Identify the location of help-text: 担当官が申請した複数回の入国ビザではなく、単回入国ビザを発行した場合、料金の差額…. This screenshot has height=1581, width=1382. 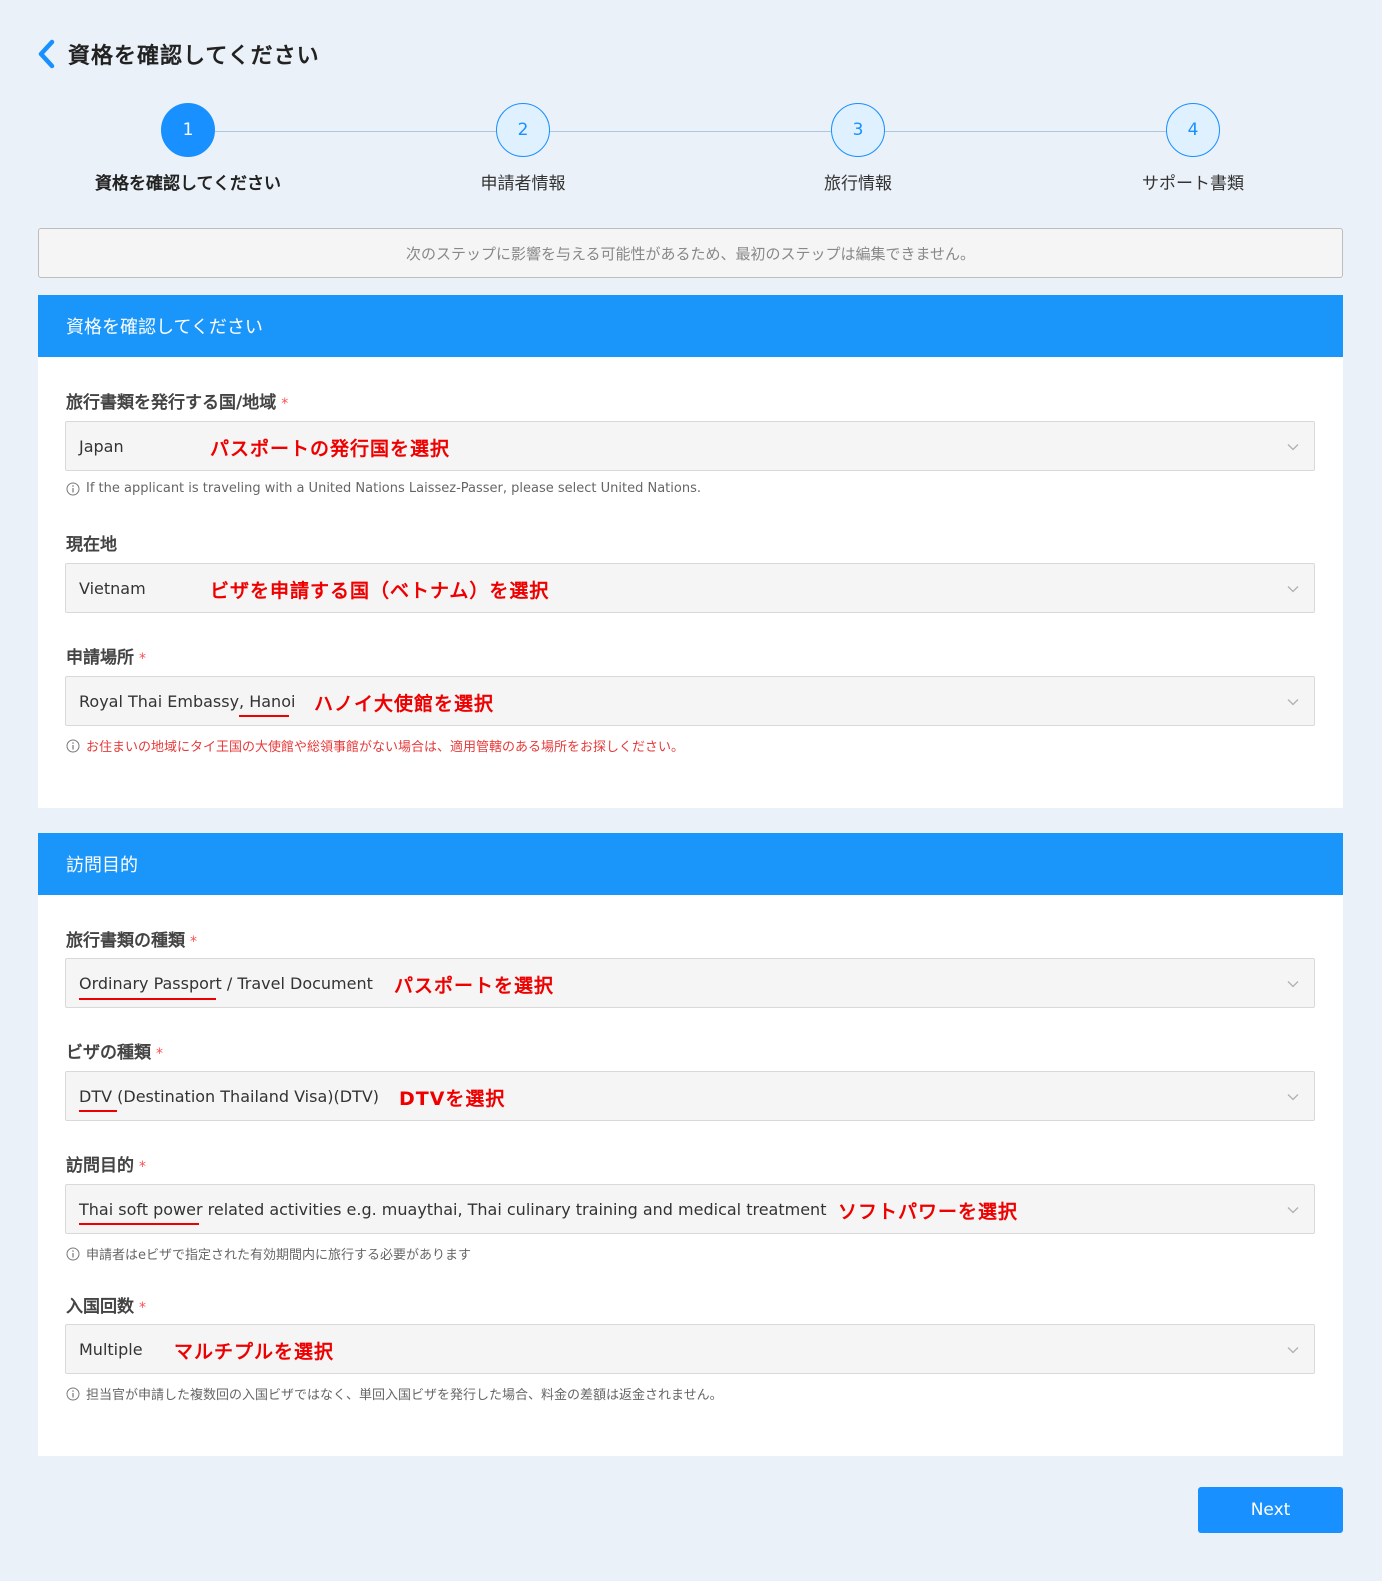
(404, 1395).